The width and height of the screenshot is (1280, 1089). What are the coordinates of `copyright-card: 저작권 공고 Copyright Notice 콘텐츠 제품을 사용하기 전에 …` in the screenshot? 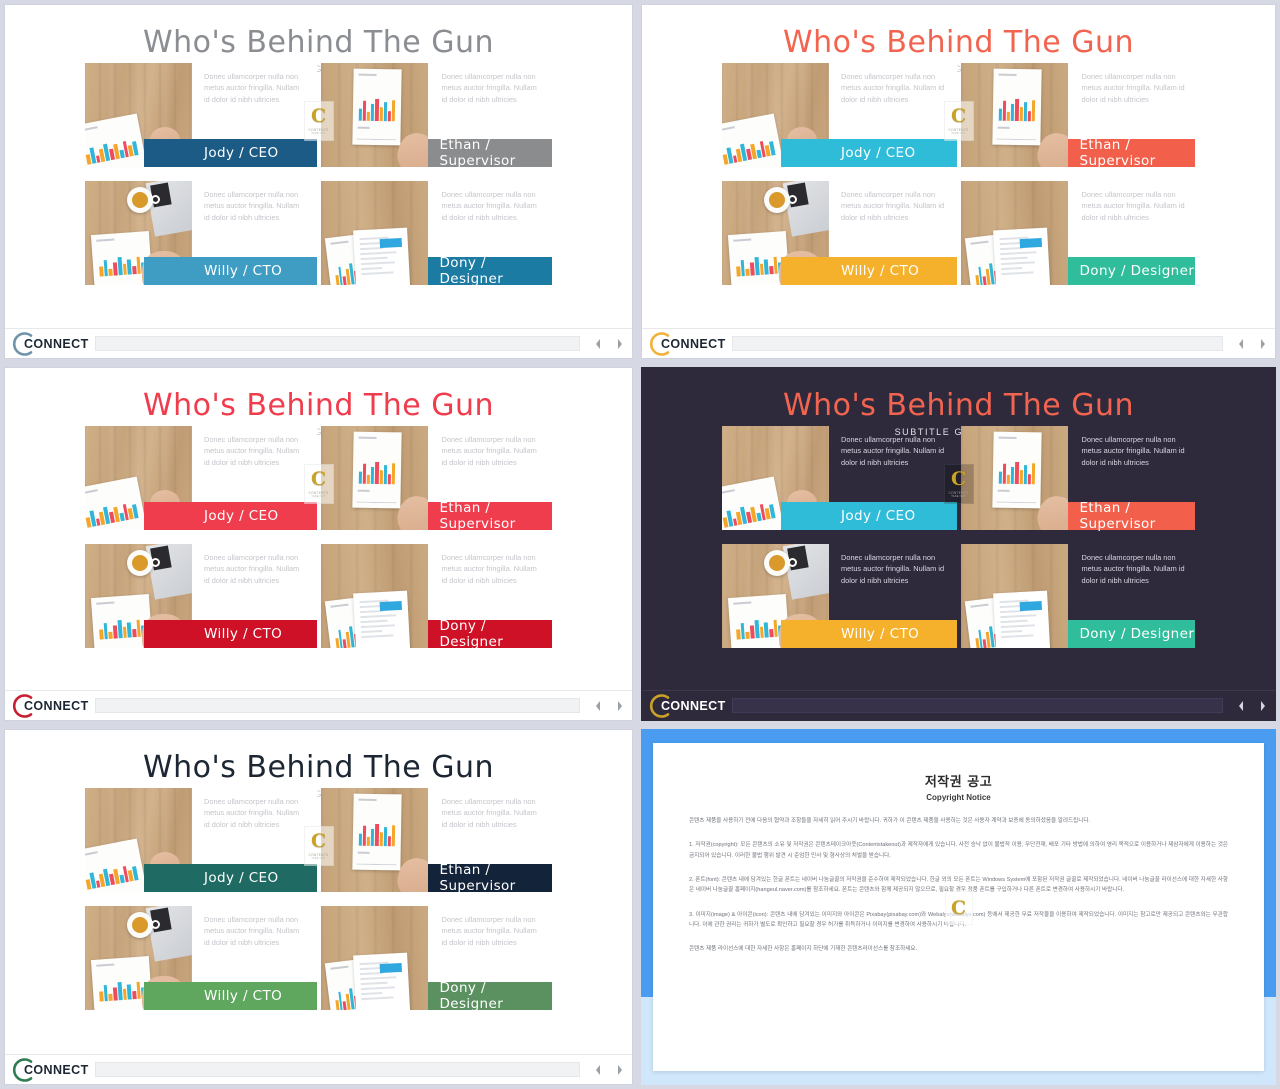 It's located at (958, 907).